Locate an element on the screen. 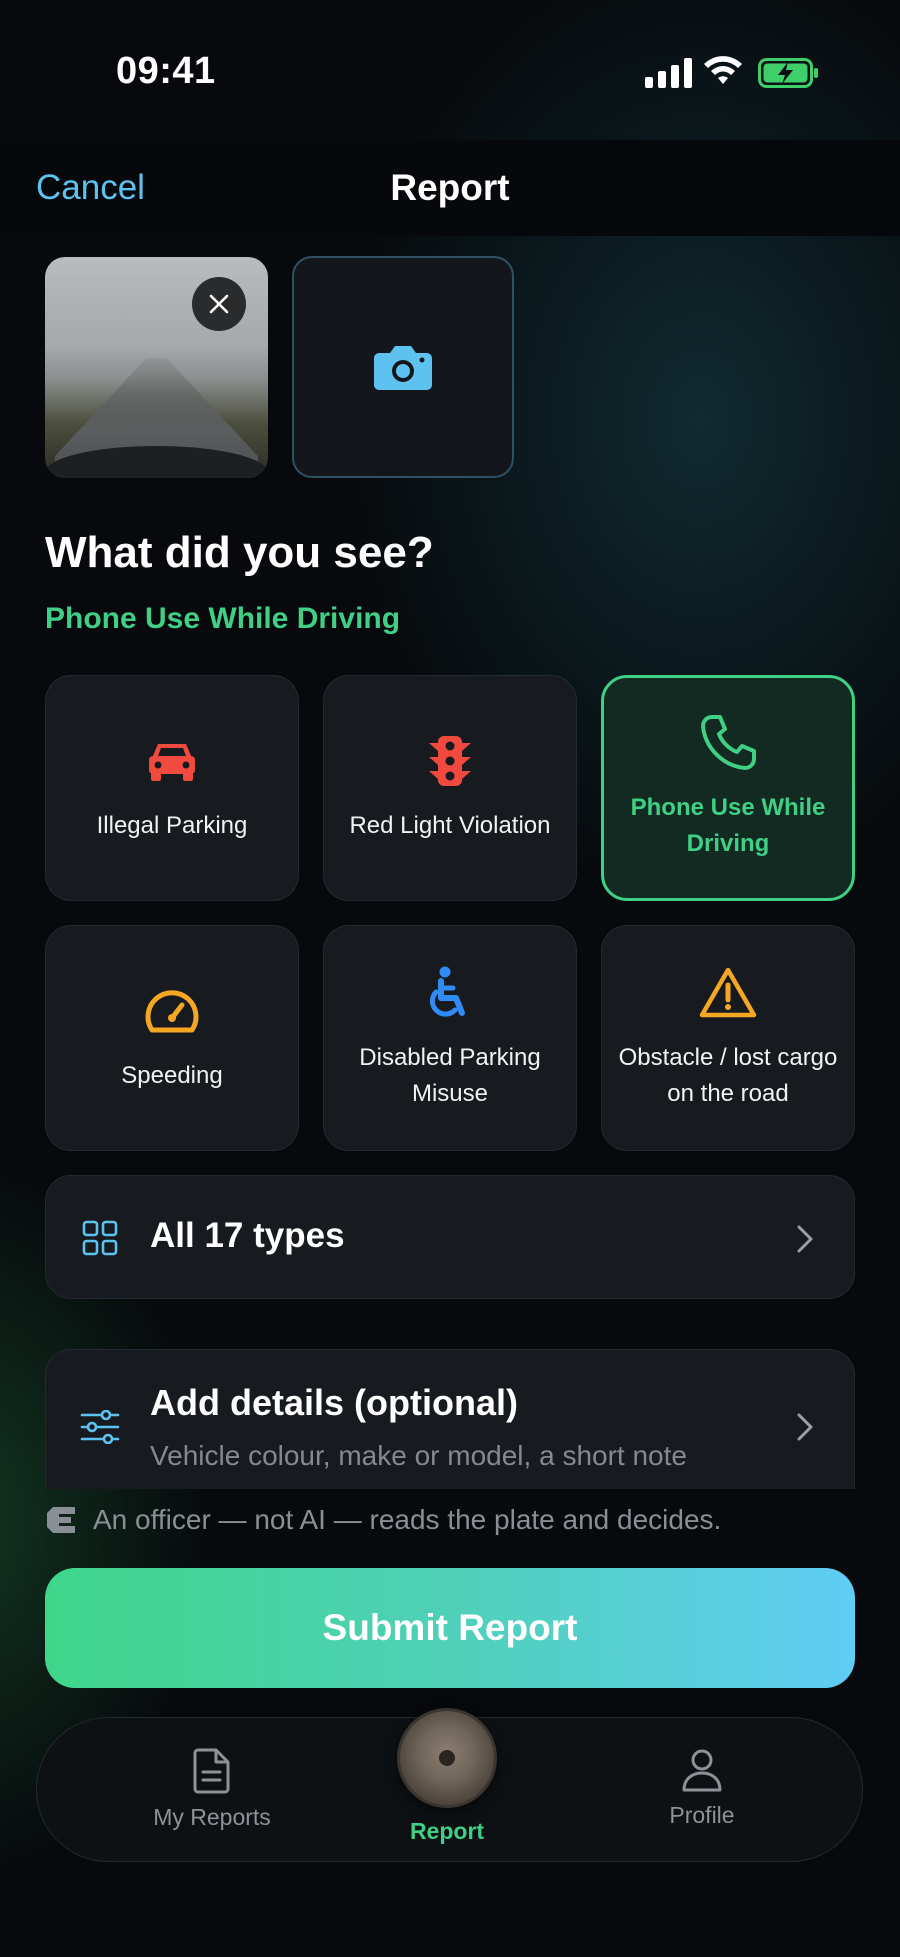 This screenshot has width=900, height=1957. shield-logo-icon is located at coordinates (61, 1520).